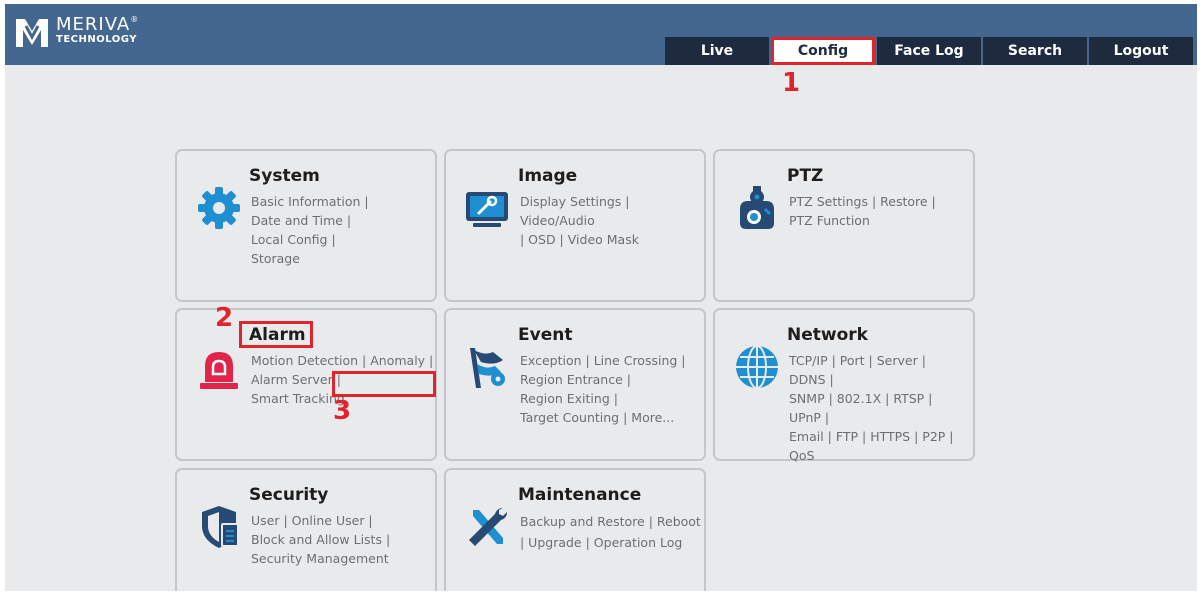 Image resolution: width=1203 pixels, height=601 pixels. I want to click on nav-tab-face-log: Face Log, so click(929, 51).